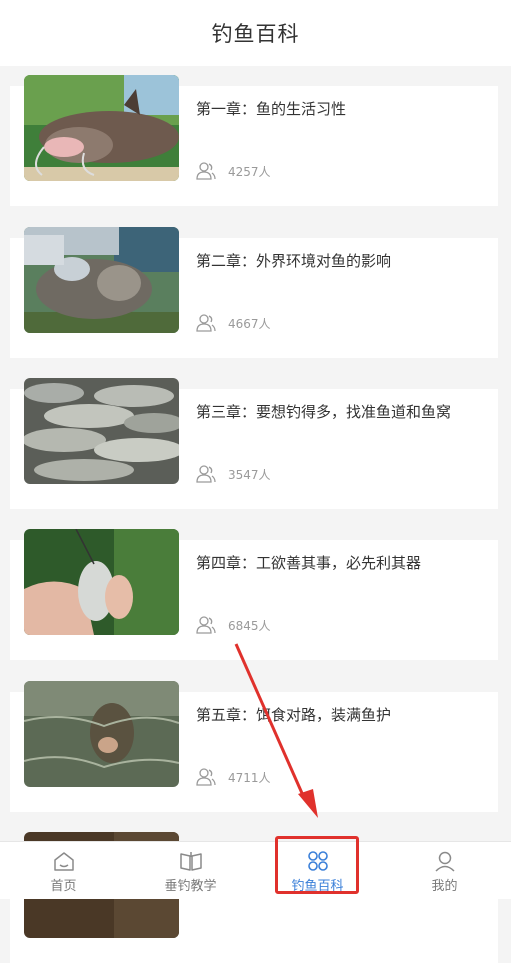 Image resolution: width=511 pixels, height=963 pixels. What do you see at coordinates (63, 861) in the screenshot?
I see `home-icon` at bounding box center [63, 861].